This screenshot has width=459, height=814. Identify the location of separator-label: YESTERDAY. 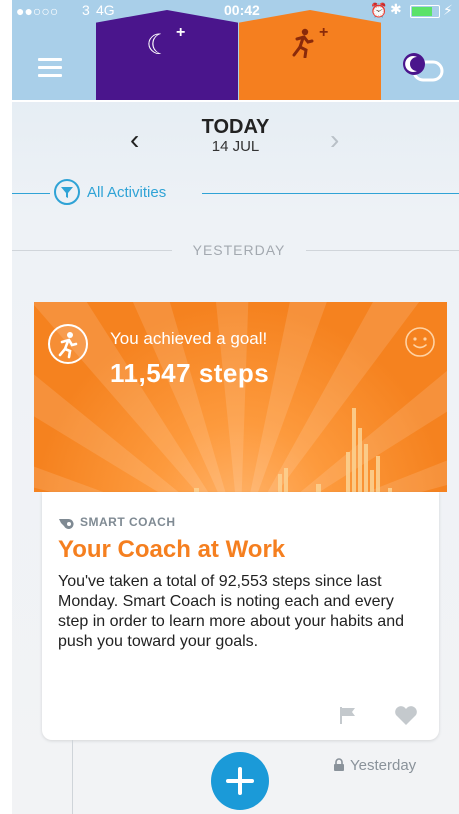
(239, 250).